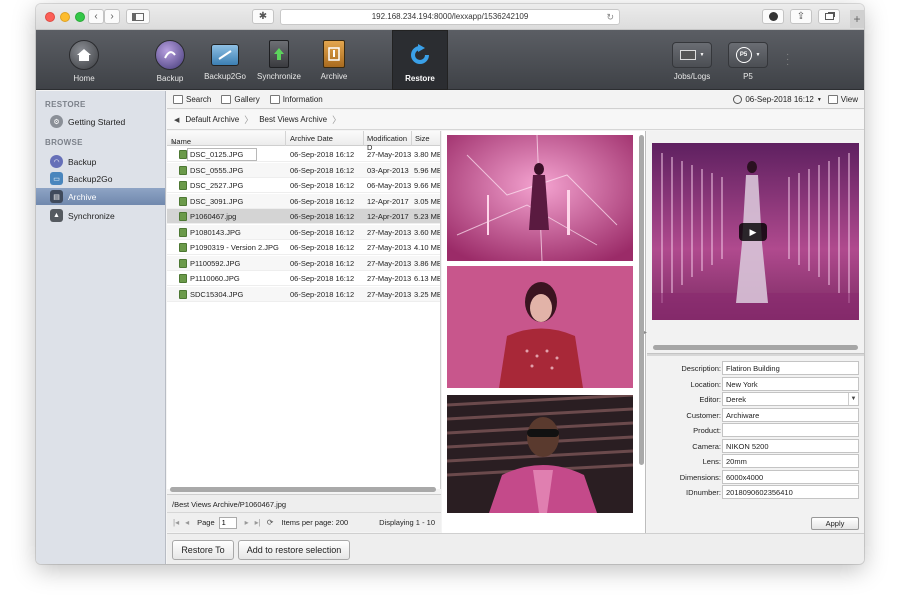  Describe the element at coordinates (80, 17) in the screenshot. I see `zoom-window-button` at that location.